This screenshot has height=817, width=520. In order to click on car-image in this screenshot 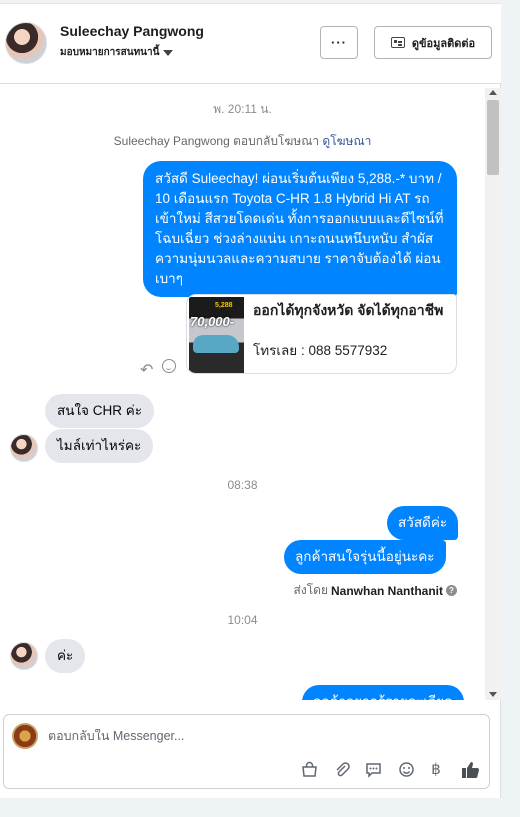, I will do `click(216, 344)`.